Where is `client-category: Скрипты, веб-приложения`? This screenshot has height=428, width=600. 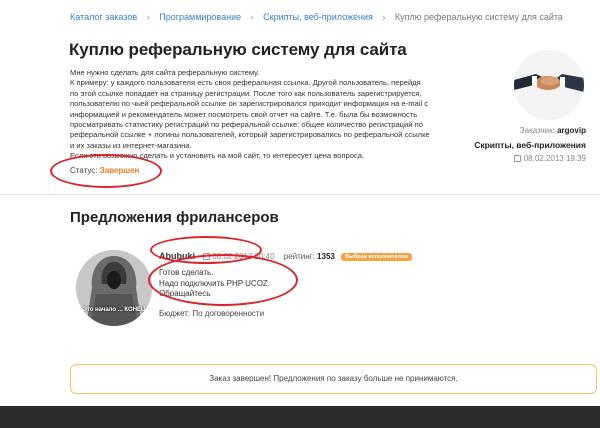
client-category: Скрипты, веб-приложения is located at coordinates (530, 145).